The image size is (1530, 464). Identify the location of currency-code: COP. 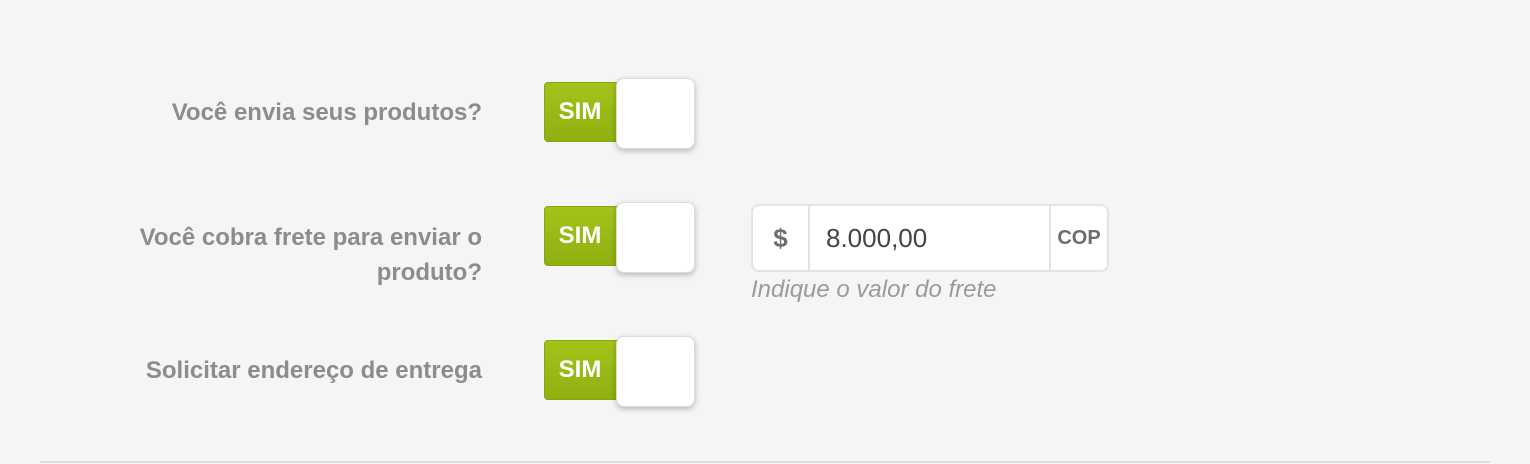
(1078, 238).